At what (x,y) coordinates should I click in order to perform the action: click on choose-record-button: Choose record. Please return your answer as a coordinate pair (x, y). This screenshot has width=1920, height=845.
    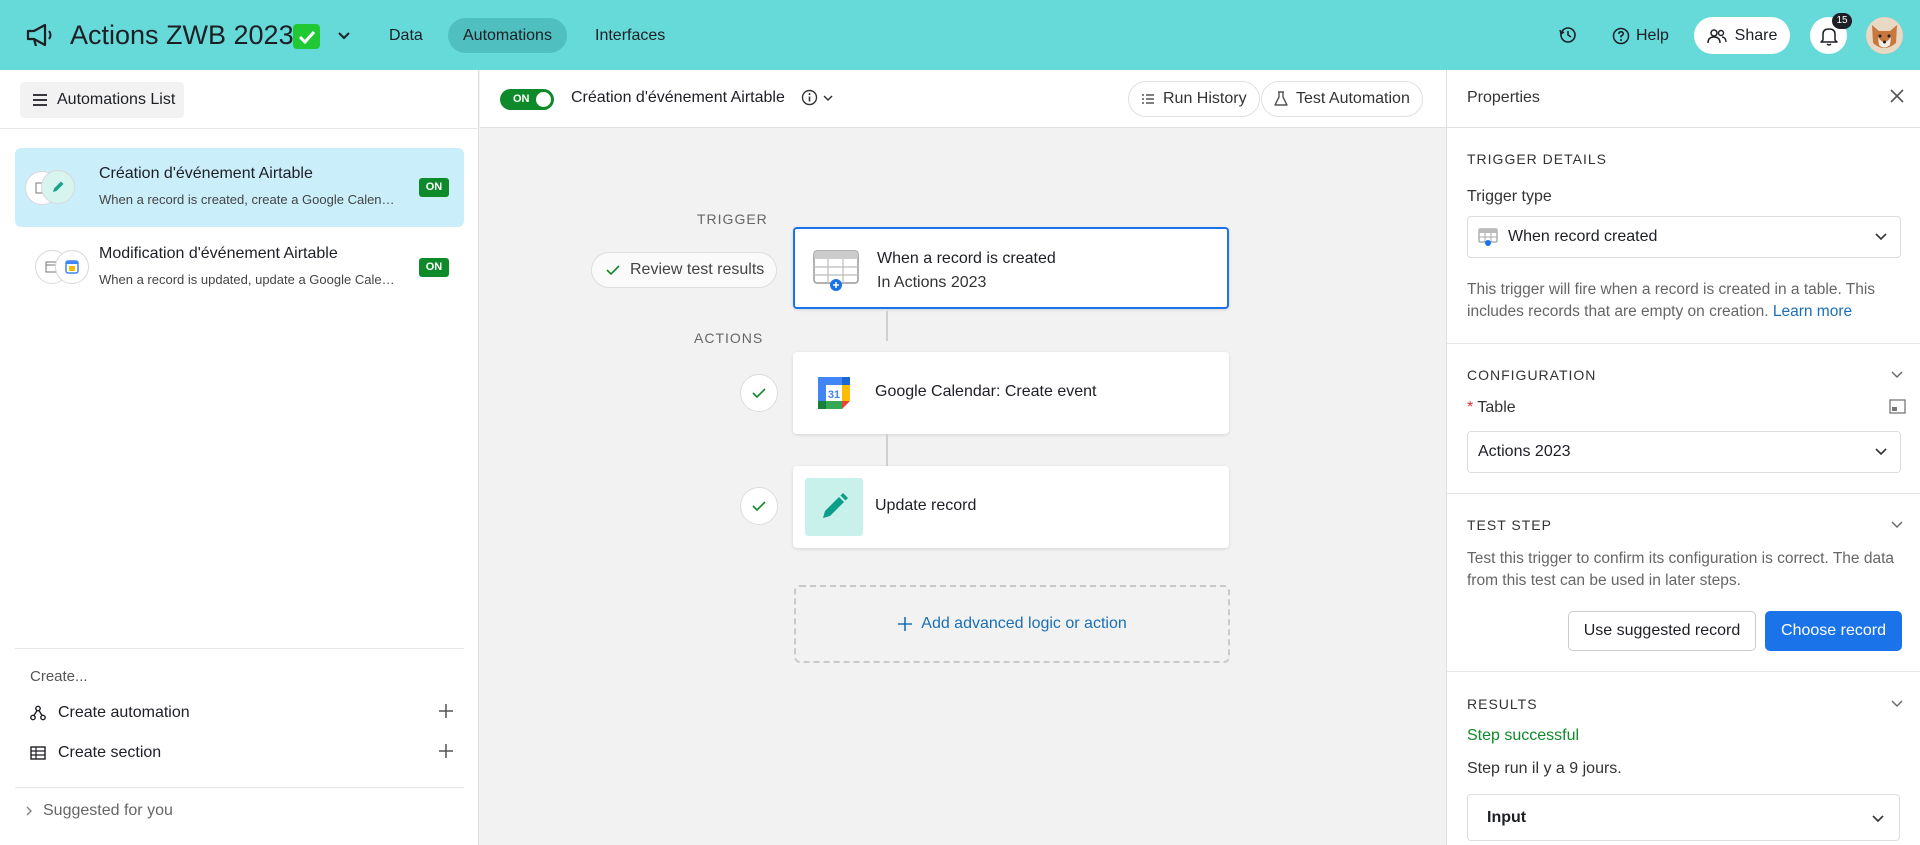
    Looking at the image, I should click on (1833, 631).